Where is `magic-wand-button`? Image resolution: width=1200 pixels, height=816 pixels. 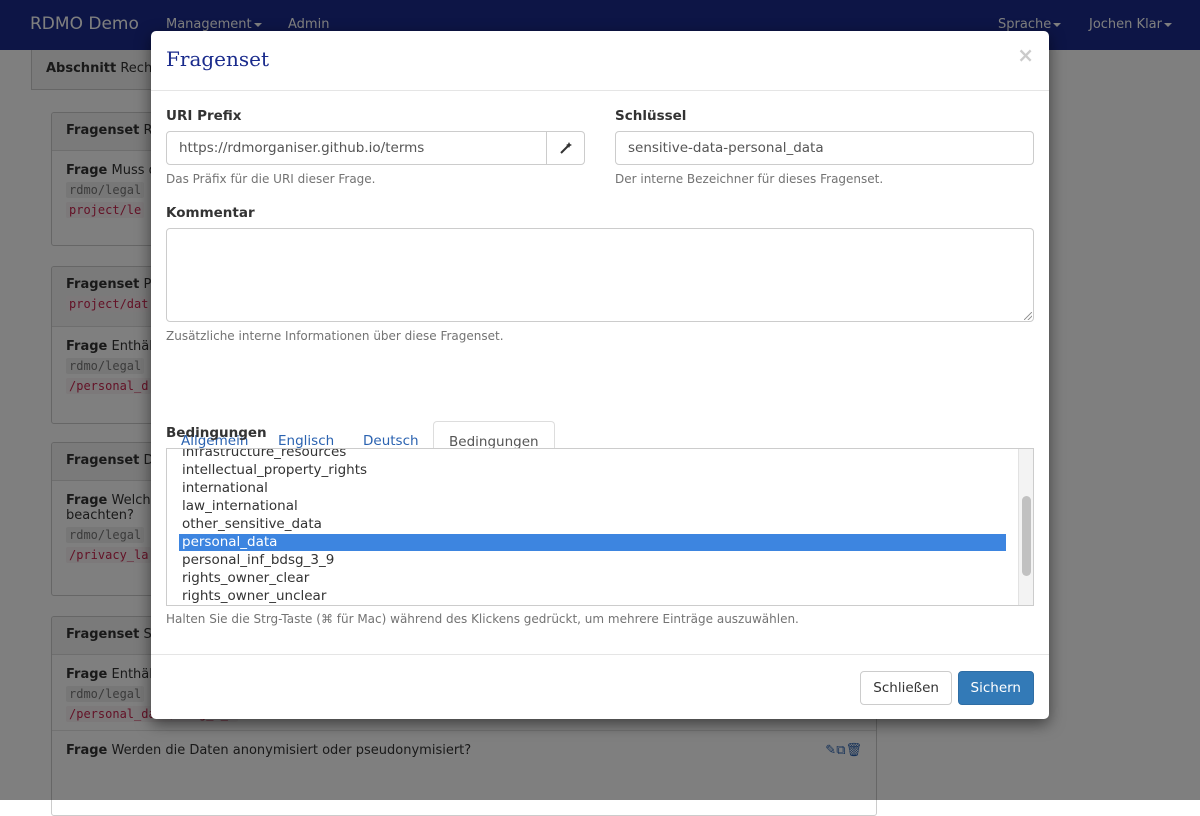 magic-wand-button is located at coordinates (565, 148).